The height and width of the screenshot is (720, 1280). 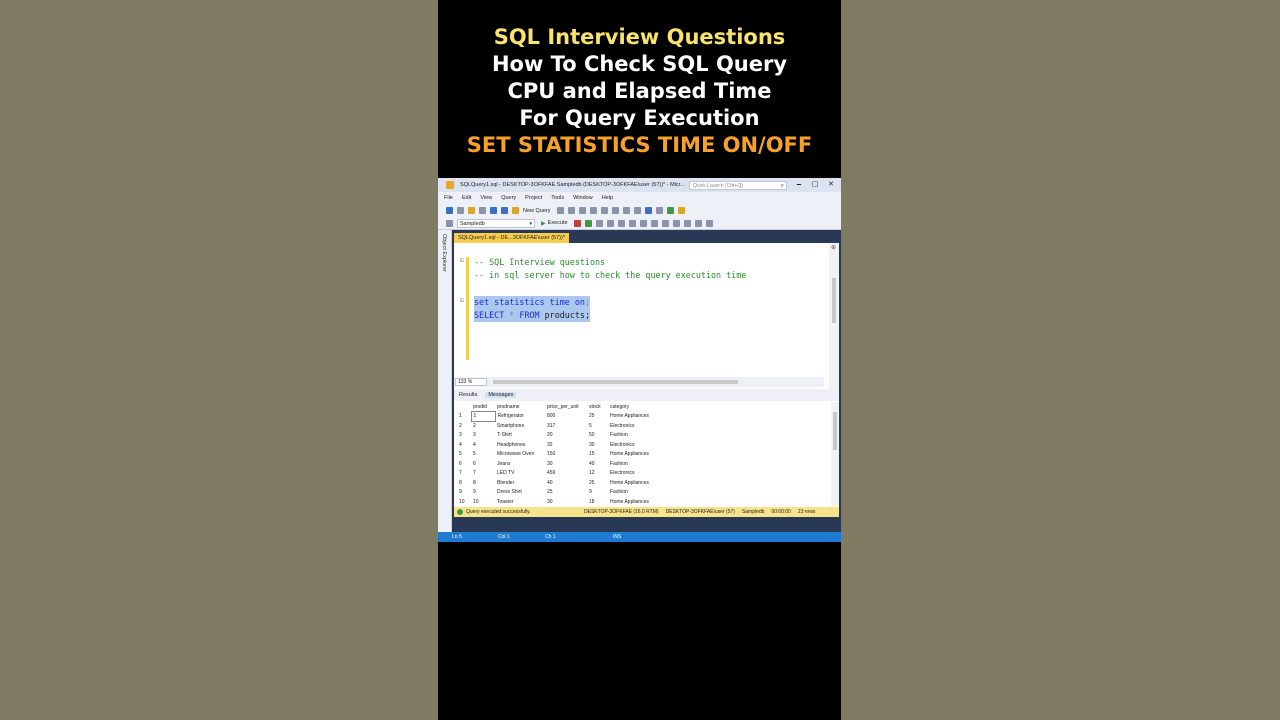 What do you see at coordinates (464, 483) in the screenshot?
I see `row-number: 8` at bounding box center [464, 483].